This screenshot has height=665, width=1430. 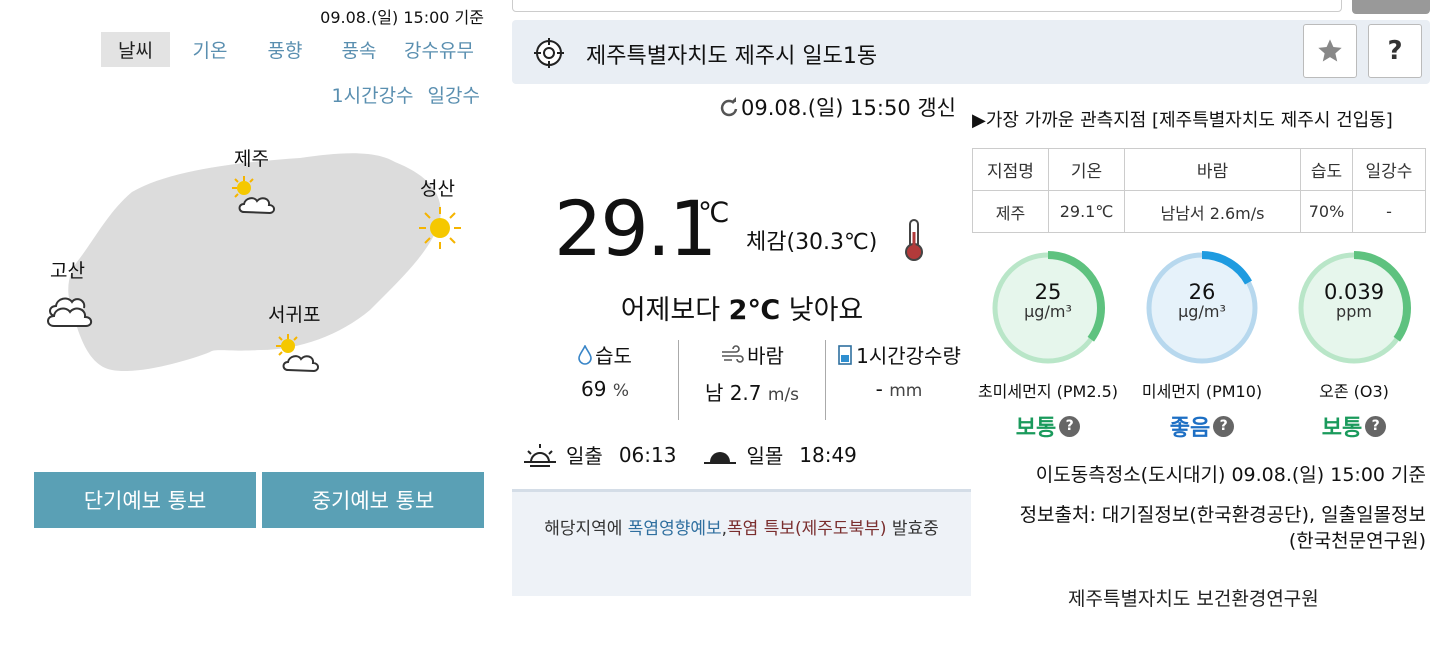 I want to click on ozone-unit: ppm, so click(x=1354, y=311).